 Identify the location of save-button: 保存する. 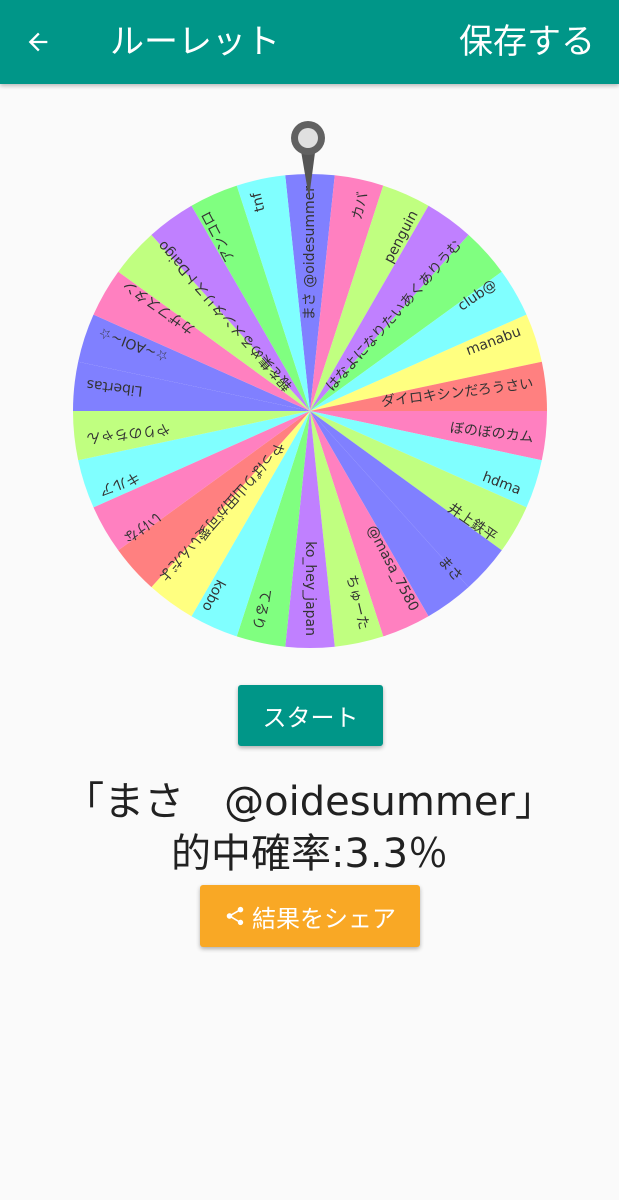
(527, 42).